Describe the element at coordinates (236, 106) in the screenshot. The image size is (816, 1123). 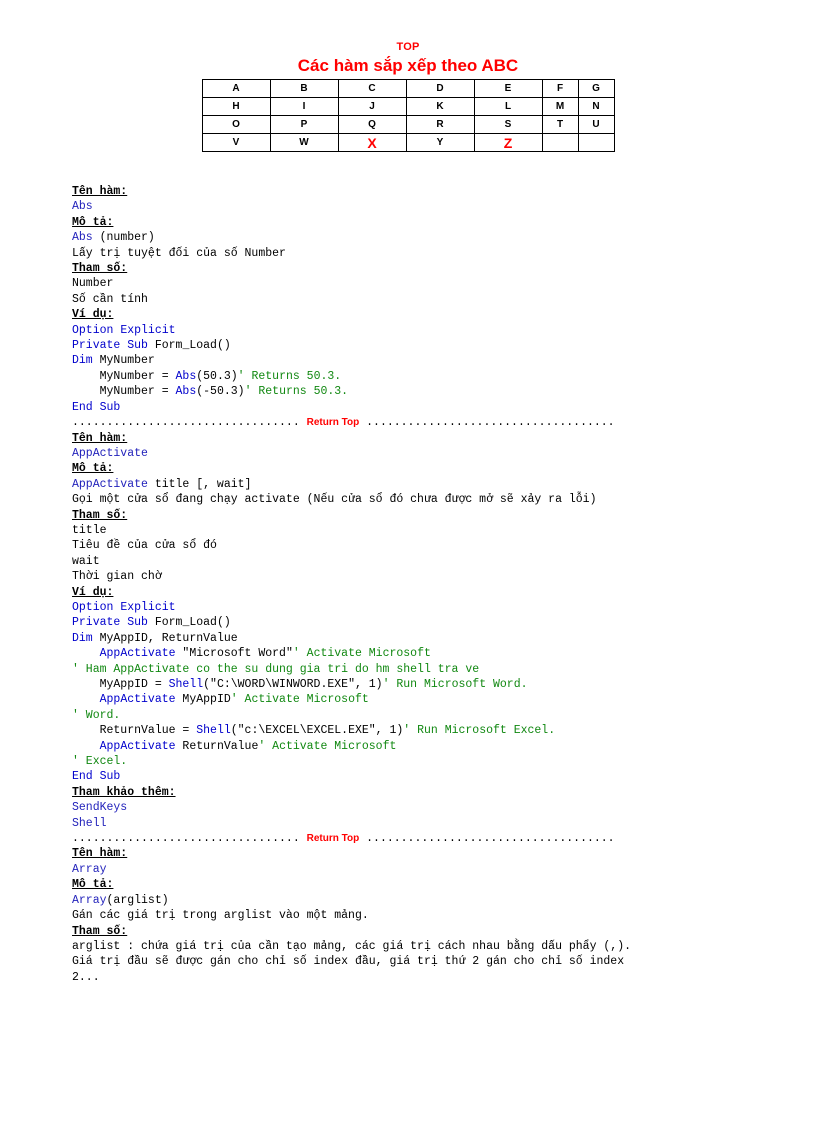
I see `alphabet-cell-h: H` at that location.